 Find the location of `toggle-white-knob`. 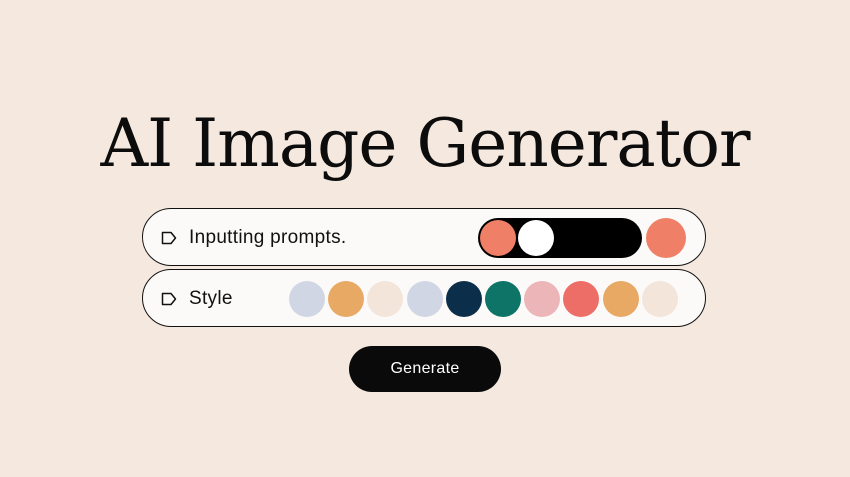

toggle-white-knob is located at coordinates (536, 238).